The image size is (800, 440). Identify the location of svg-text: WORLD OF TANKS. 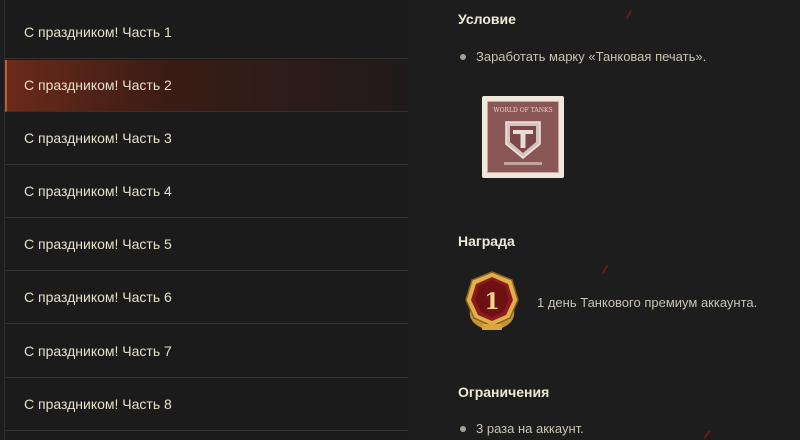
(522, 110).